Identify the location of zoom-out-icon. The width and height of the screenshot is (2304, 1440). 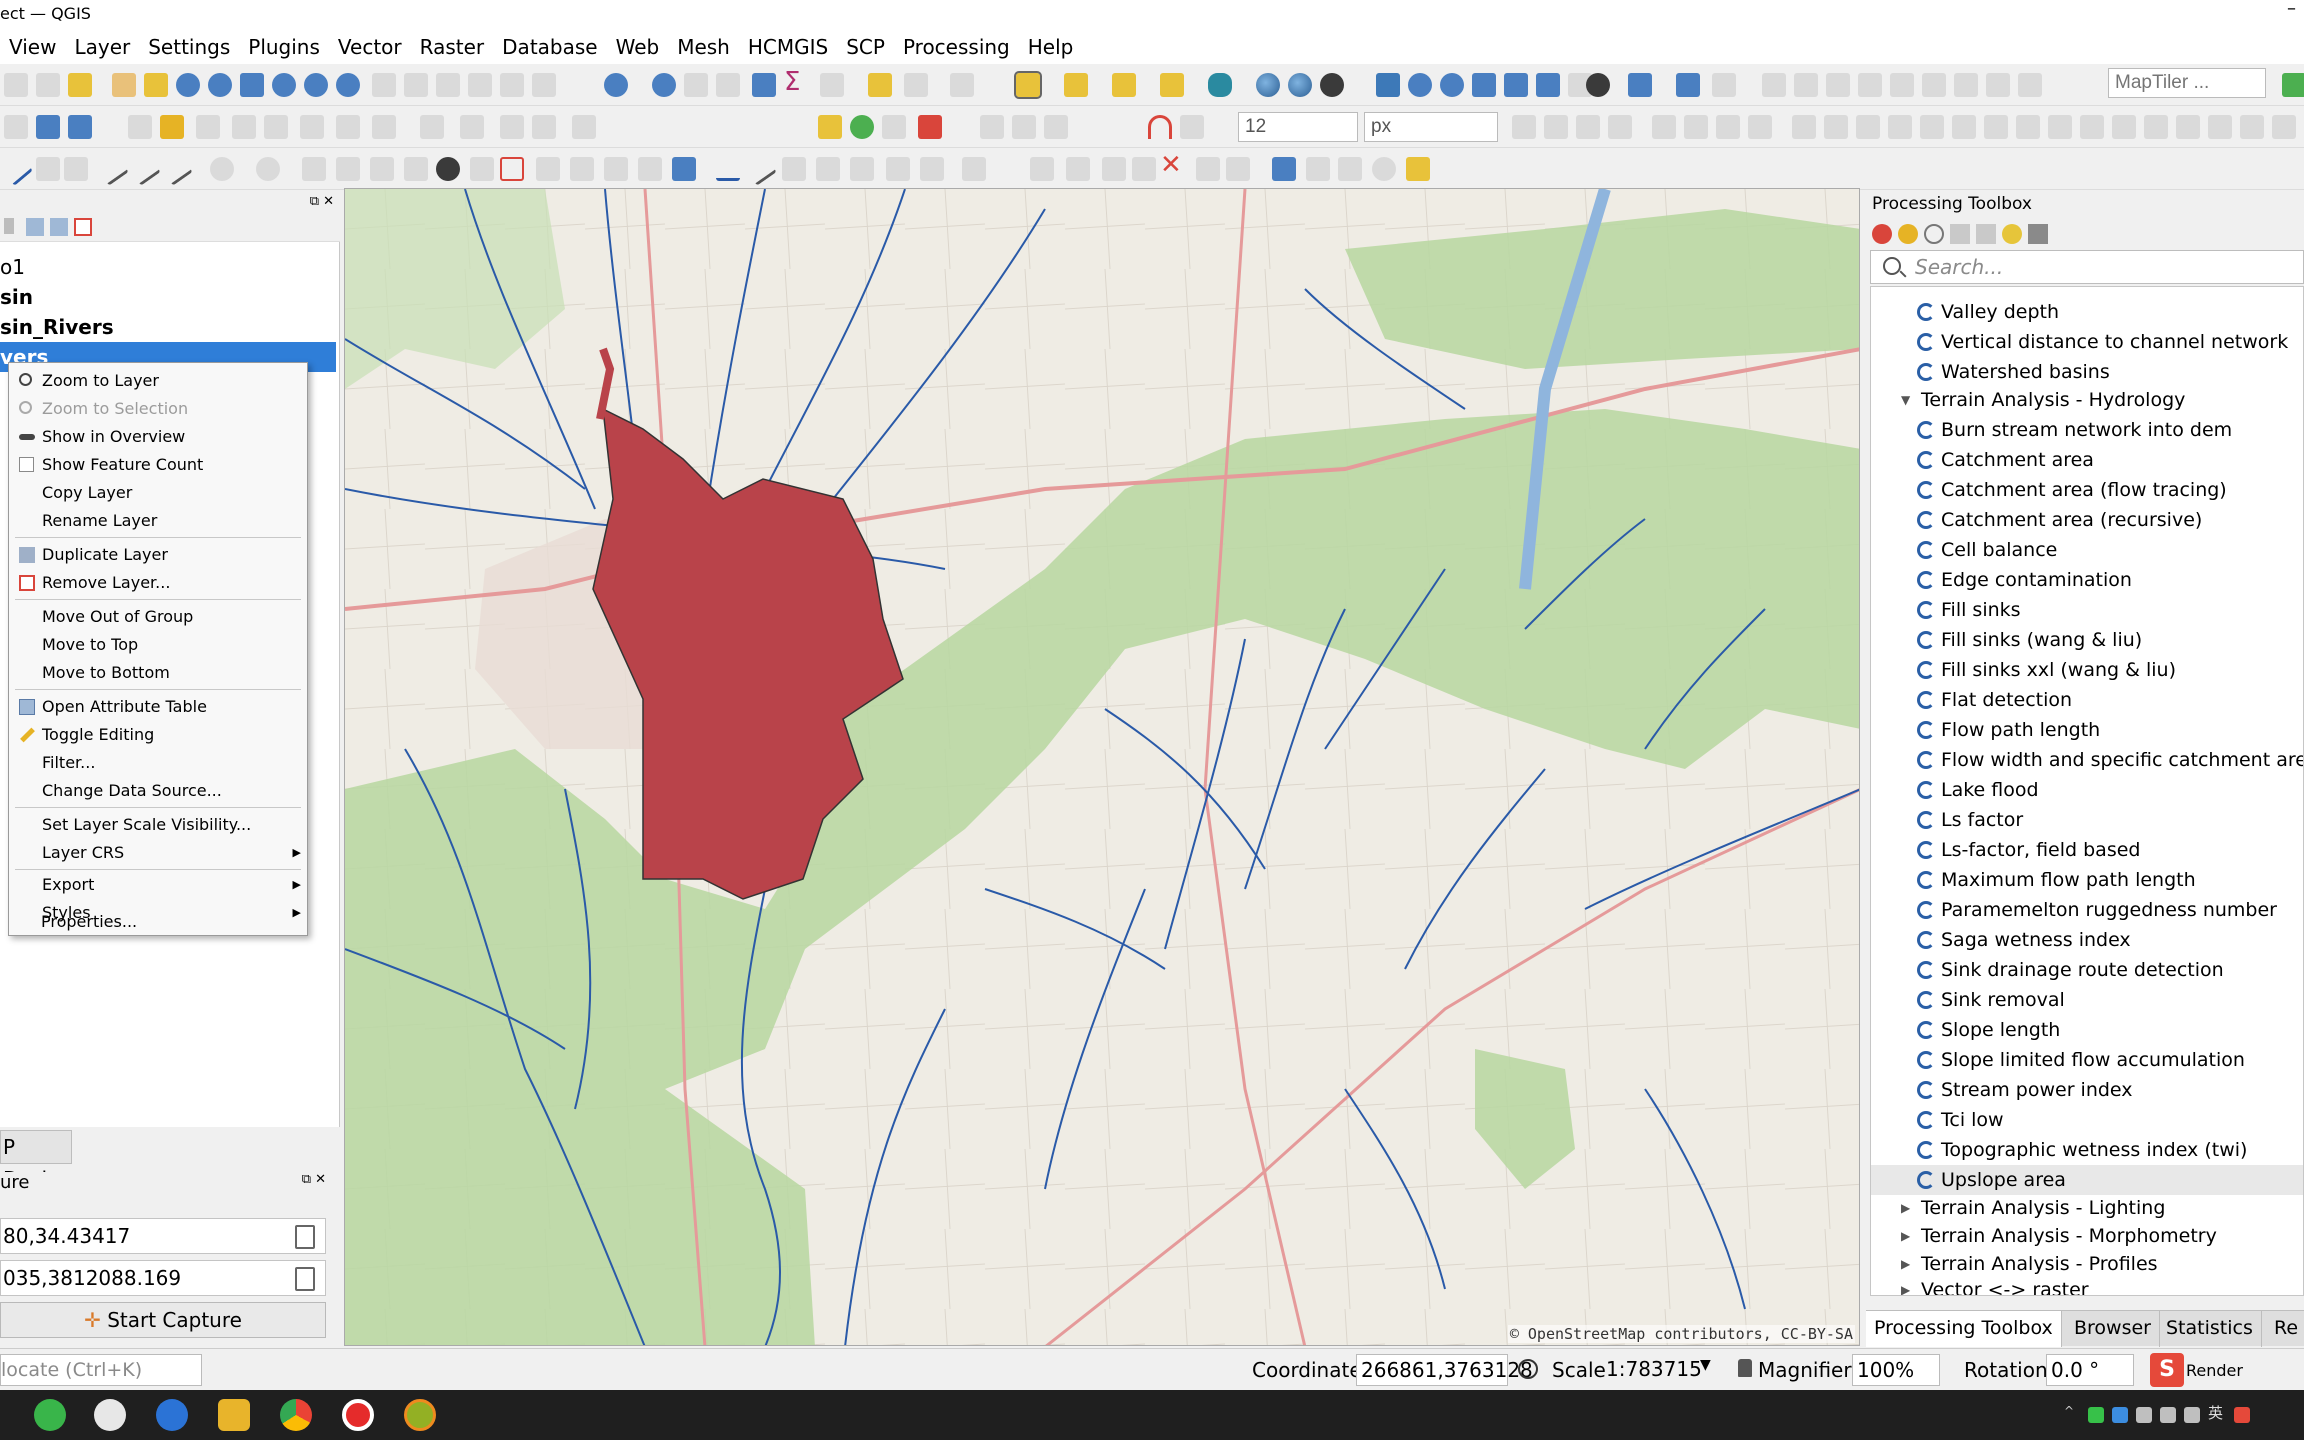
(220, 85).